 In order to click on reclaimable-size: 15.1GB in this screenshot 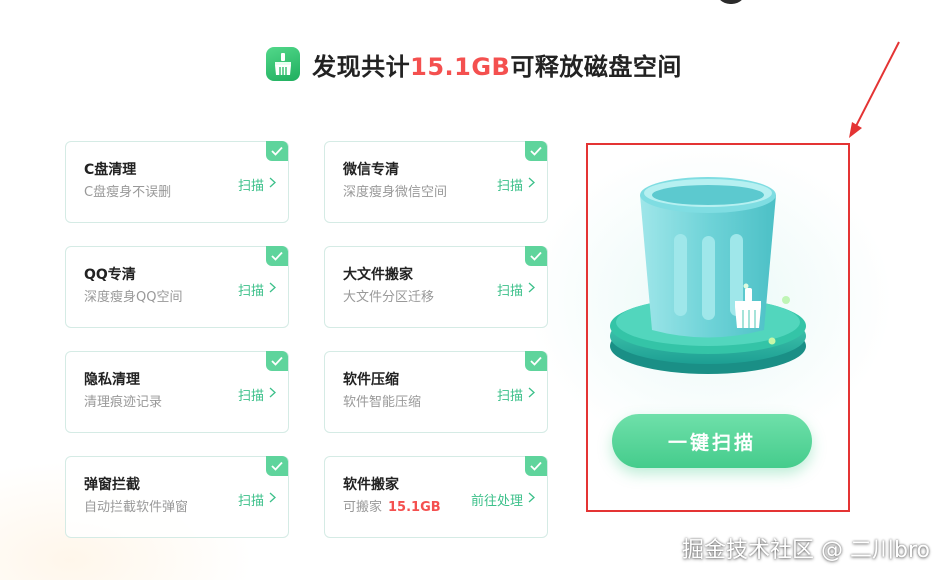, I will do `click(460, 66)`.